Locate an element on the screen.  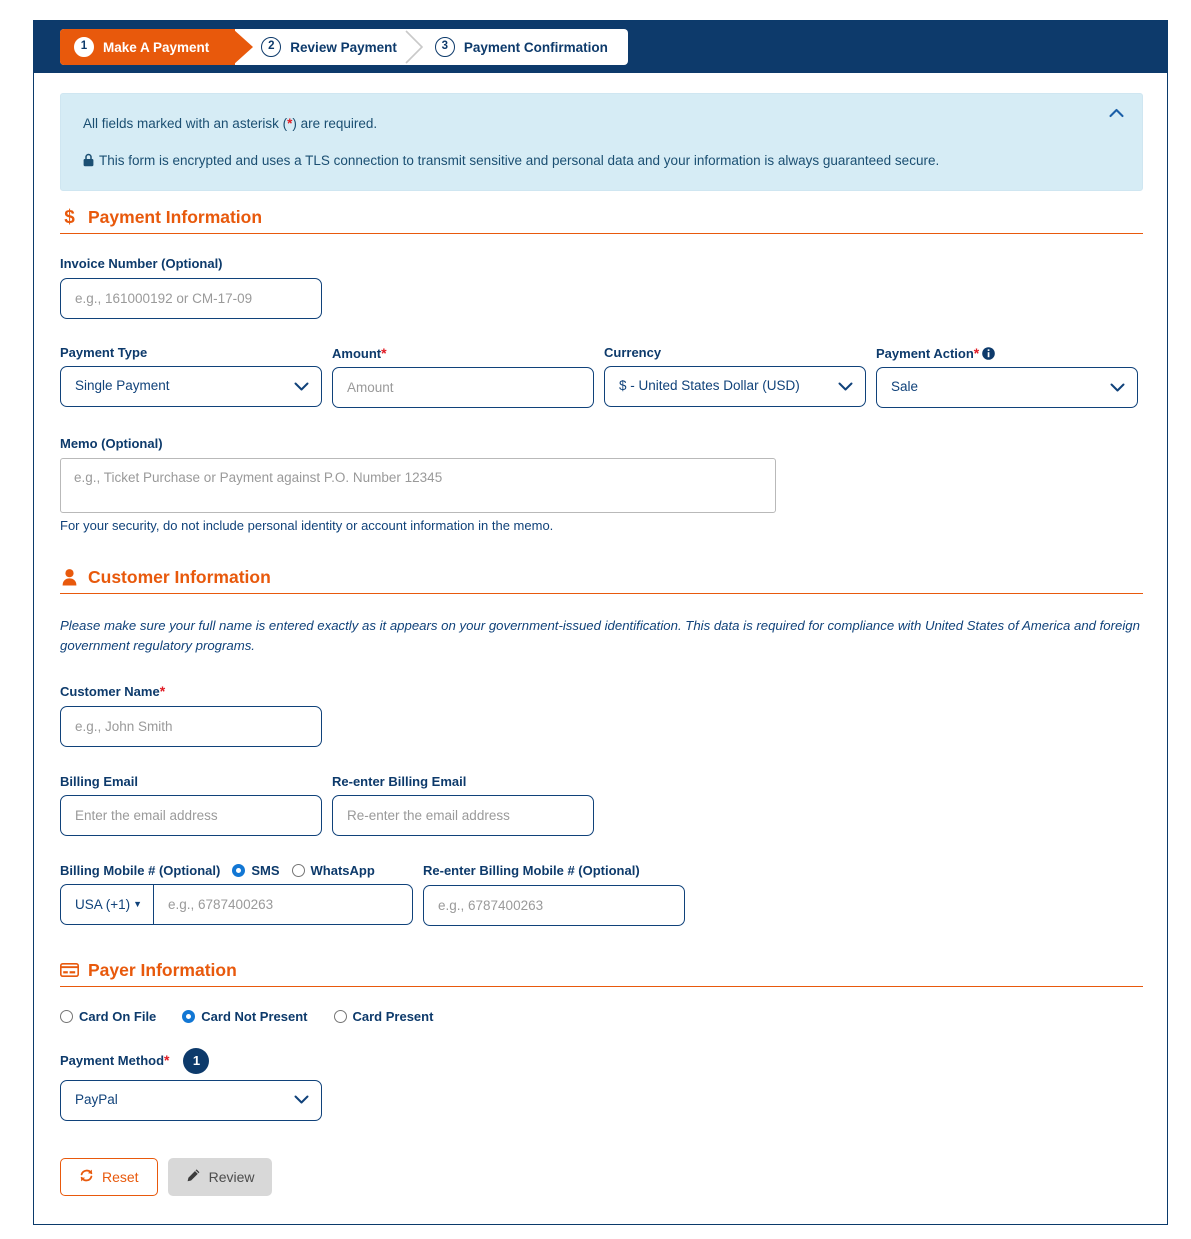
radio-sms-dot is located at coordinates (239, 871).